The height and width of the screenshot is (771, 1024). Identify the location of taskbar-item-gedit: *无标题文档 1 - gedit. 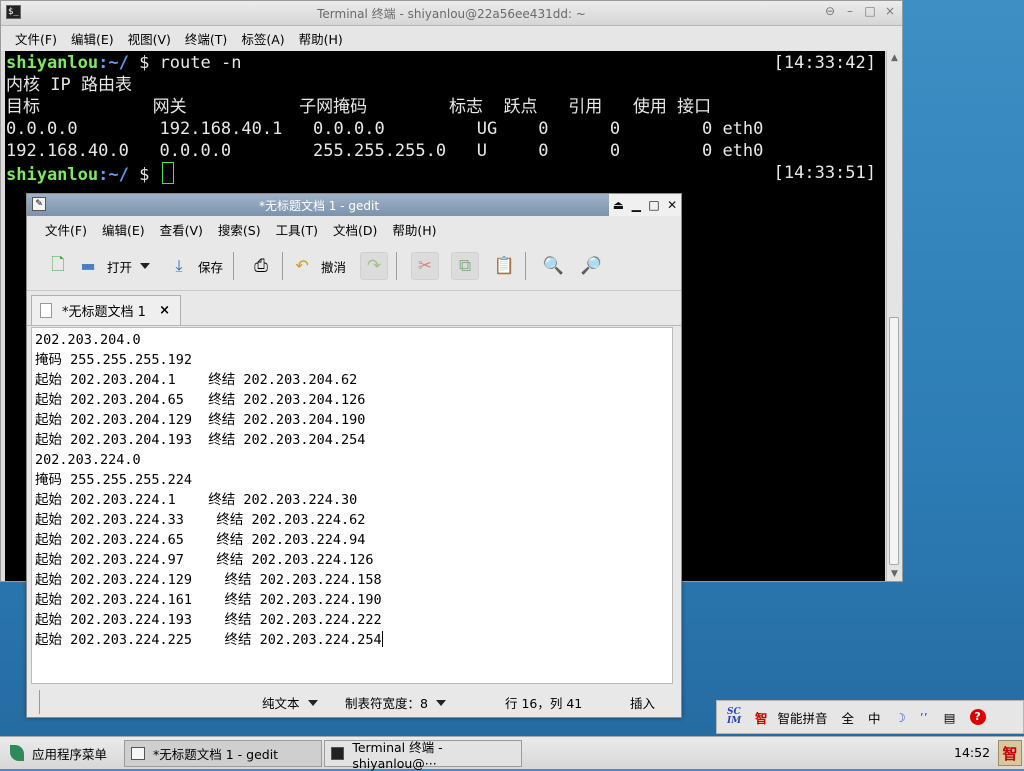
(223, 753).